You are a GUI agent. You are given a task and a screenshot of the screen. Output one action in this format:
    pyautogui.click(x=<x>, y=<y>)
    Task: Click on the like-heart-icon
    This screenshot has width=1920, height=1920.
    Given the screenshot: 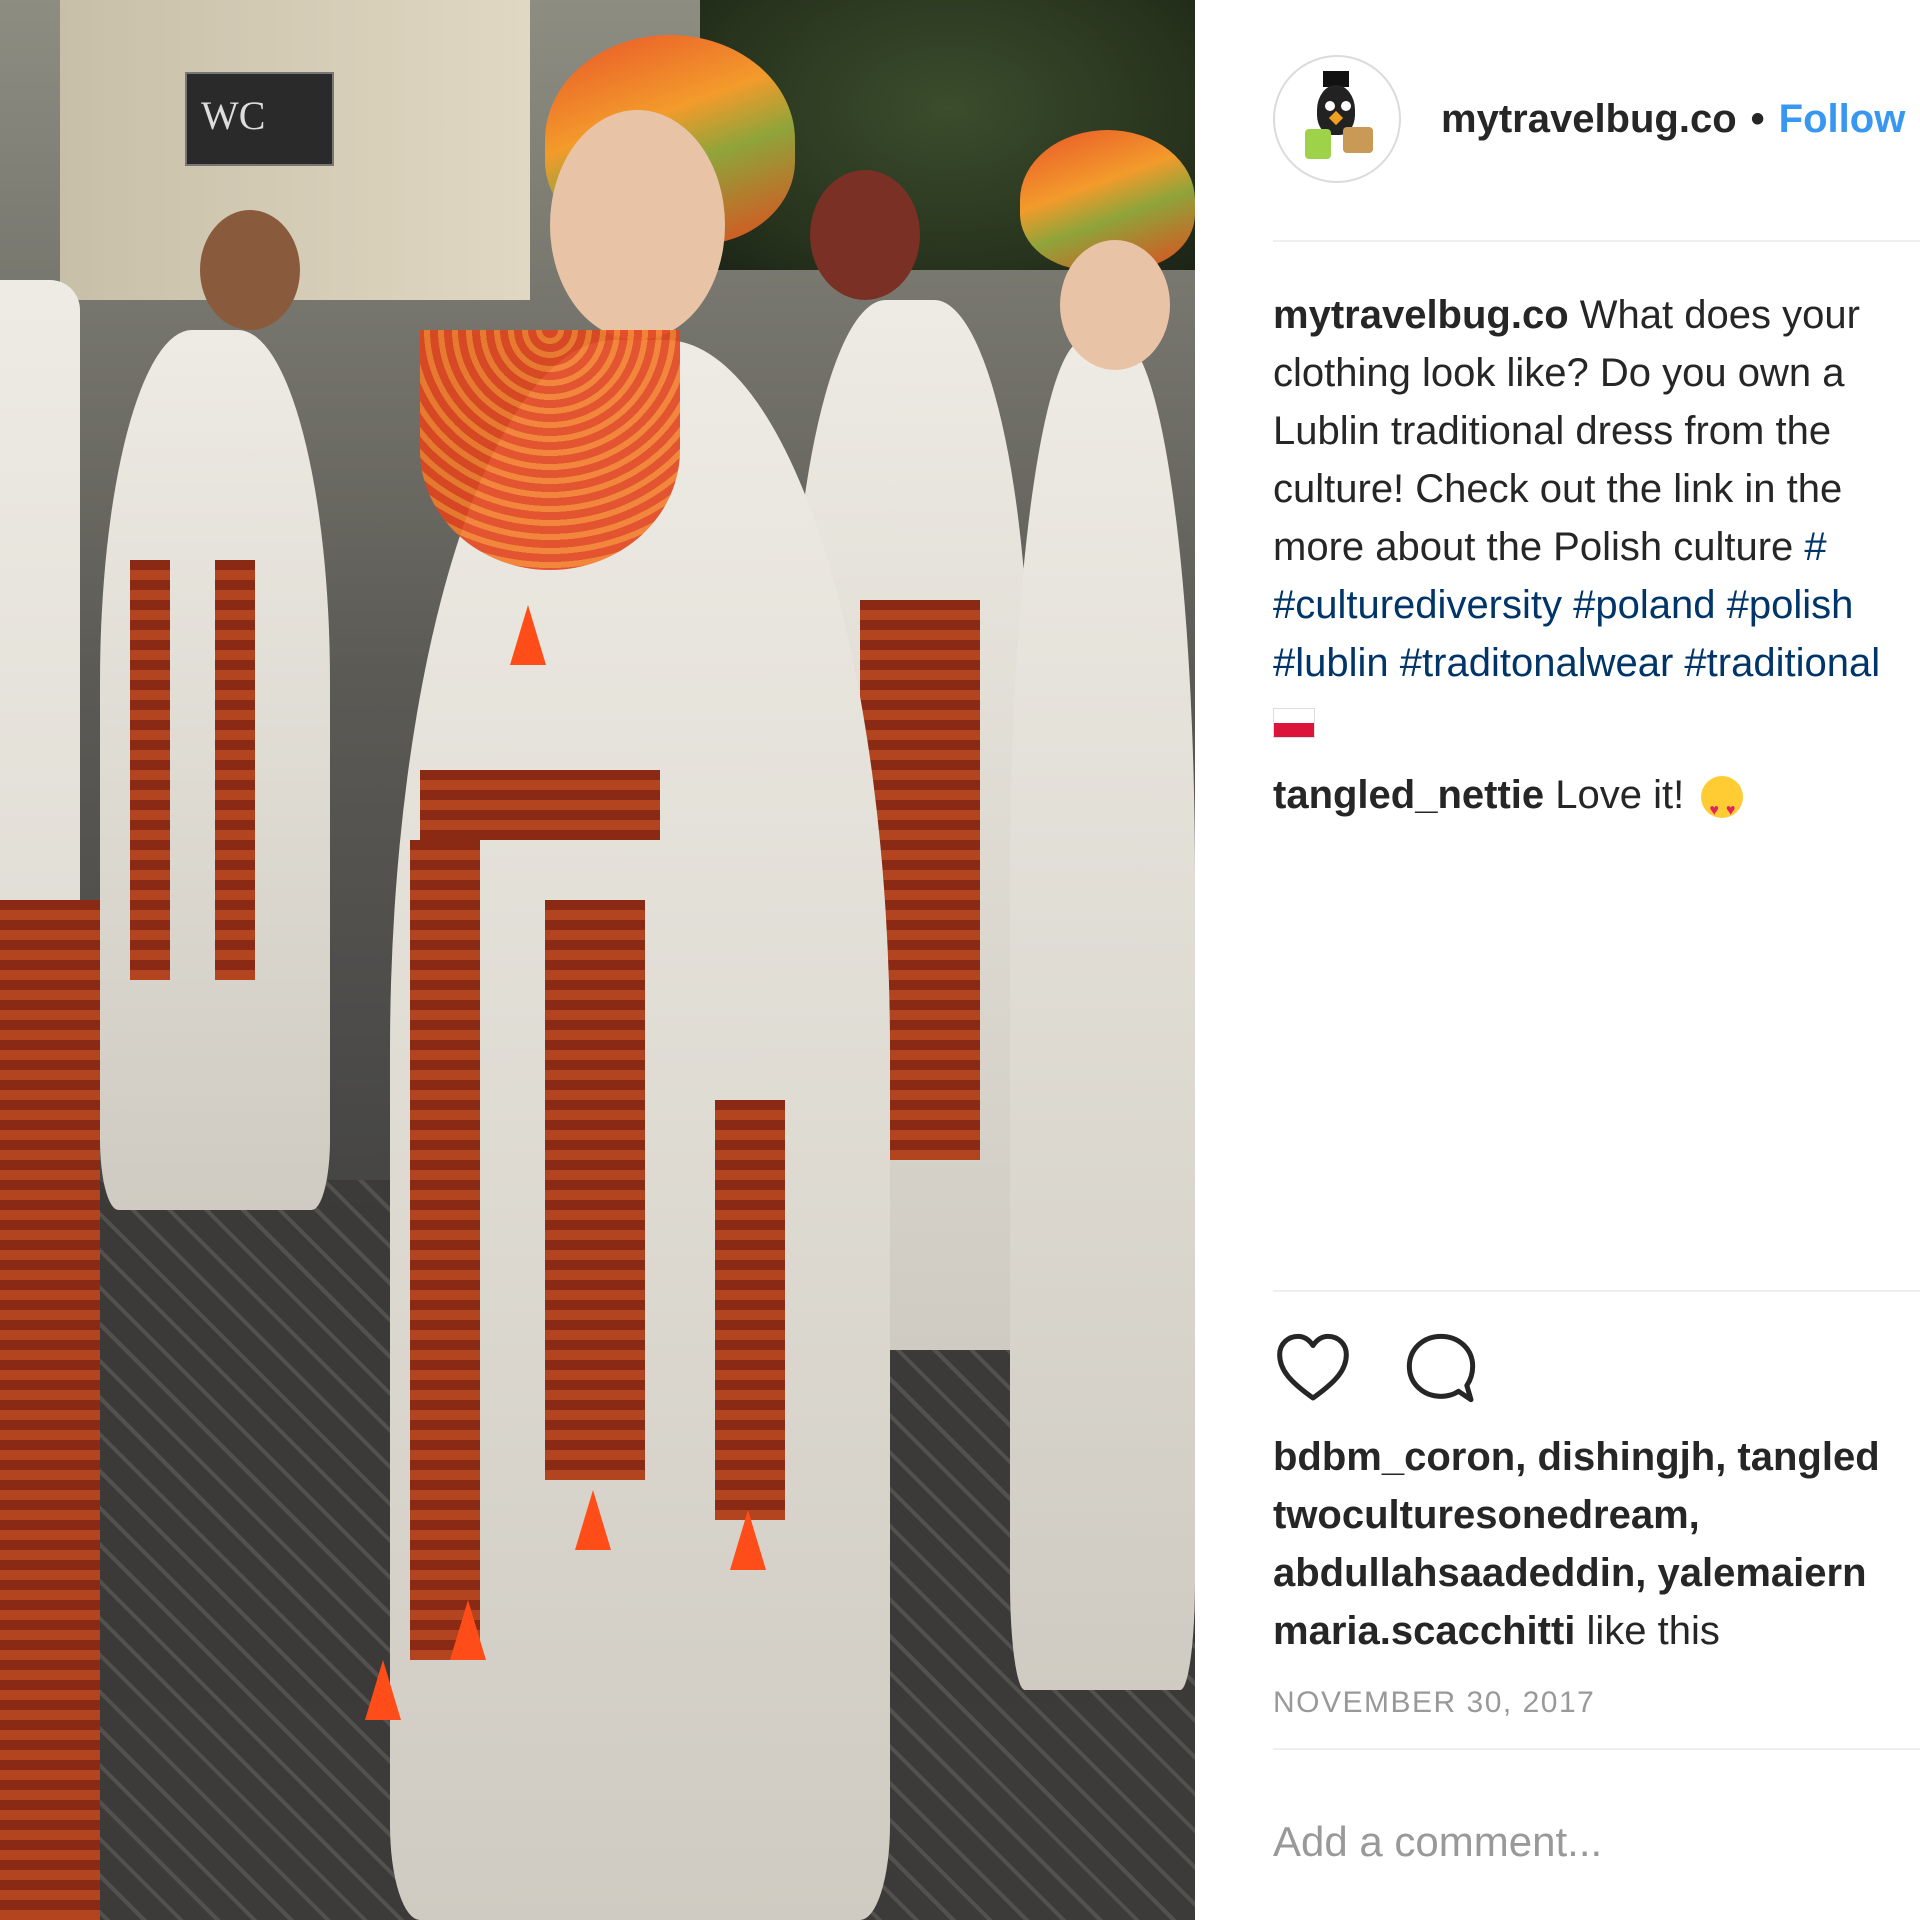 What is the action you would take?
    pyautogui.click(x=1313, y=1368)
    